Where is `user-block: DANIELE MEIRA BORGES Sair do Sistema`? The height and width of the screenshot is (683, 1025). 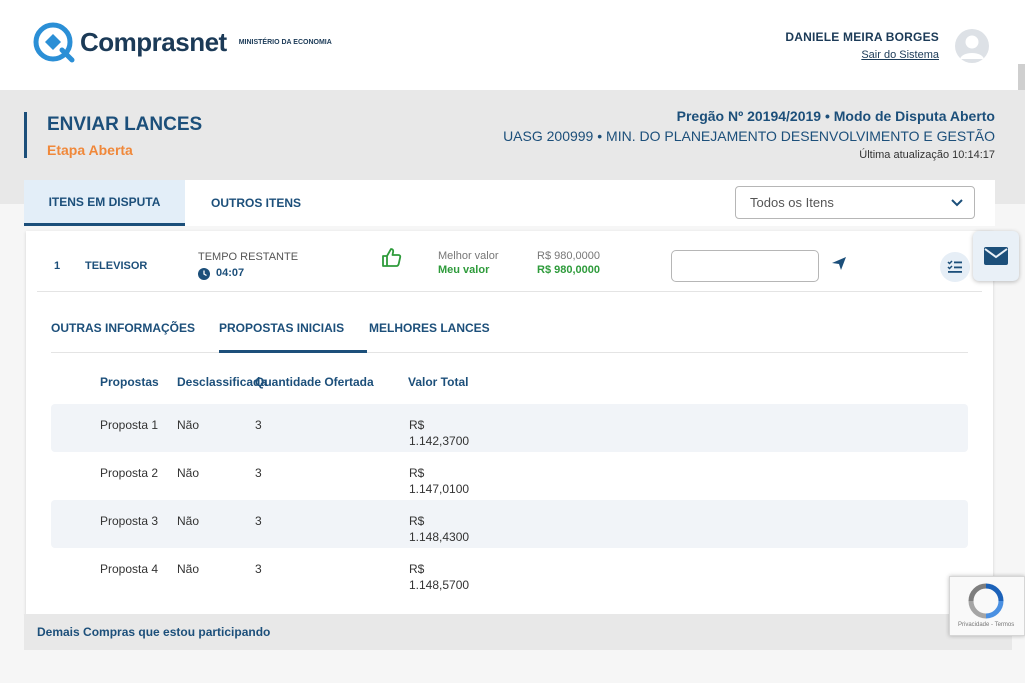 user-block: DANIELE MEIRA BORGES Sair do Sistema is located at coordinates (862, 46).